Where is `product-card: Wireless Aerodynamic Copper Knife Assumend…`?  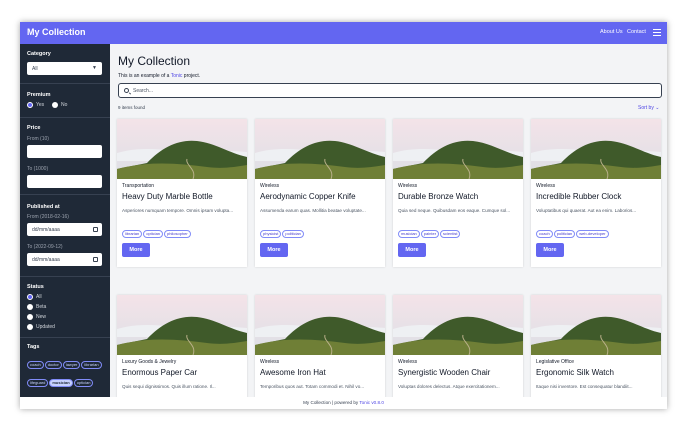 product-card: Wireless Aerodynamic Copper Knife Assumend… is located at coordinates (320, 193).